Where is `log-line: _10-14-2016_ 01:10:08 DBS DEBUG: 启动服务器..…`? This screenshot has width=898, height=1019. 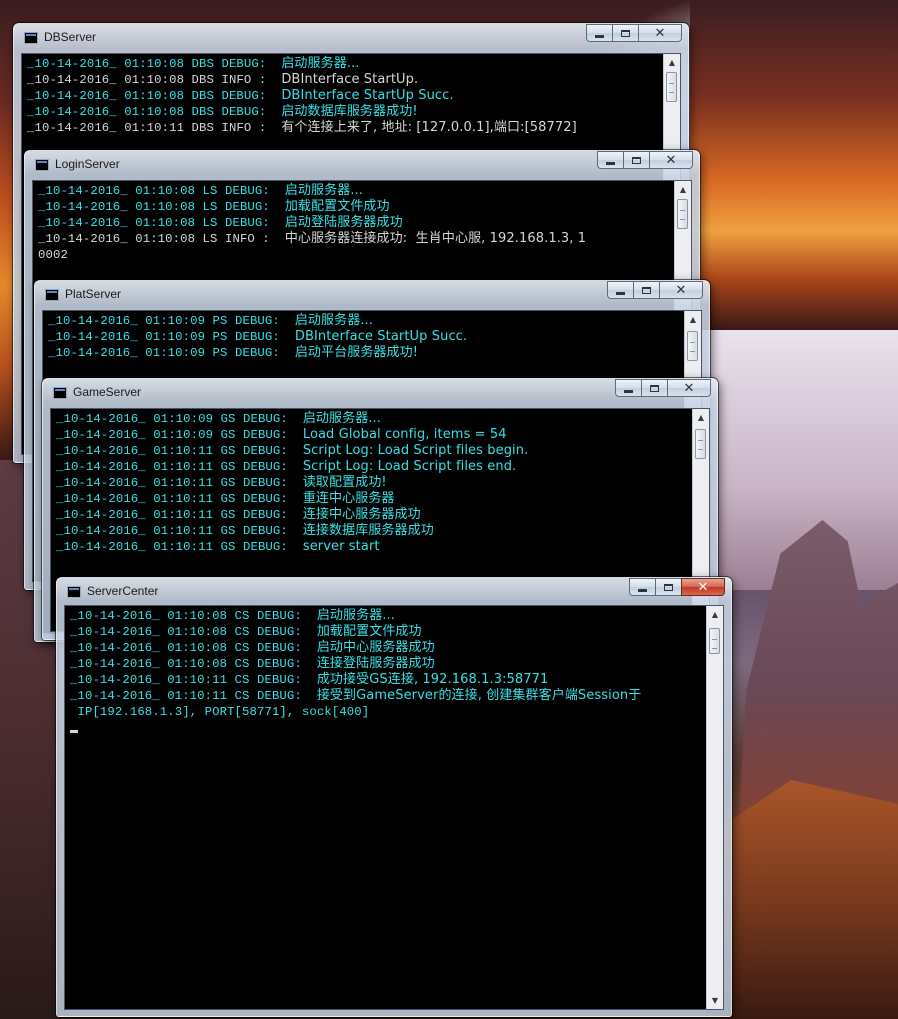
log-line: _10-14-2016_ 01:10:08 DBS DEBUG: 启动服务器..… is located at coordinates (342, 64).